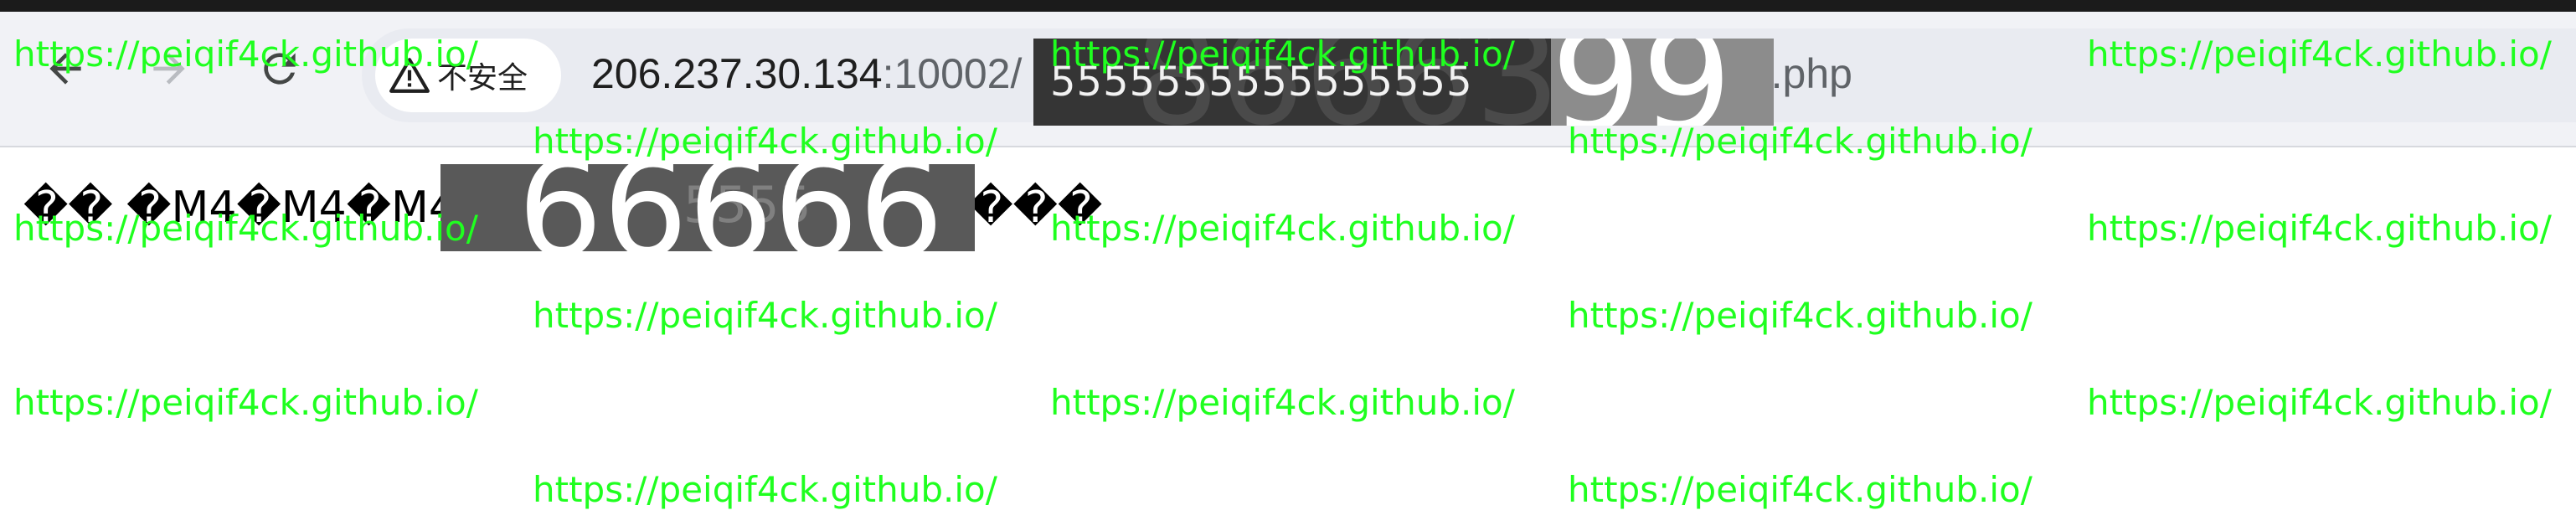  I want to click on url-host: 206.237.30.134:10002/, so click(806, 74).